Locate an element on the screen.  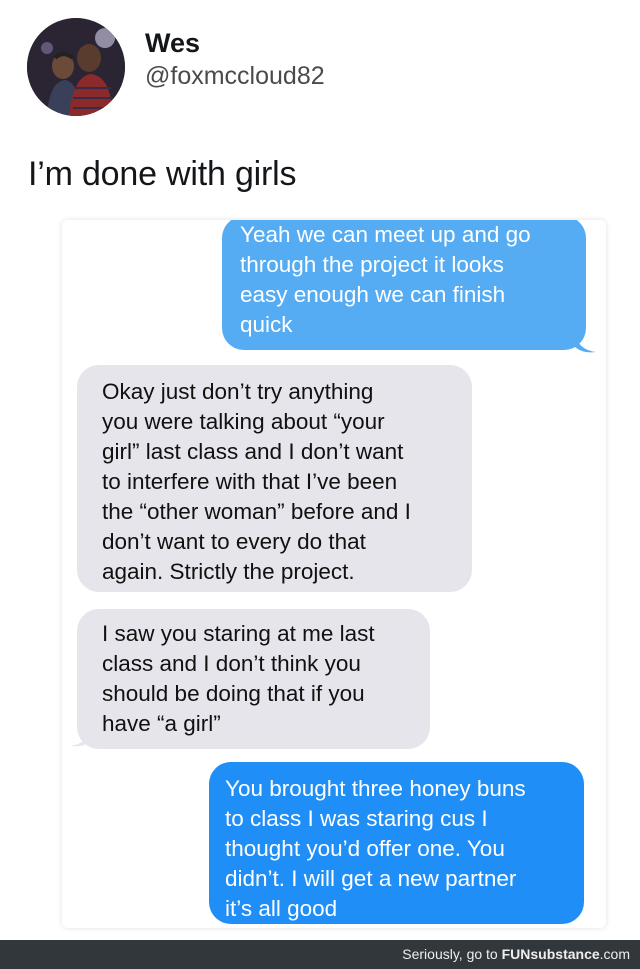
avatar is located at coordinates (76, 67).